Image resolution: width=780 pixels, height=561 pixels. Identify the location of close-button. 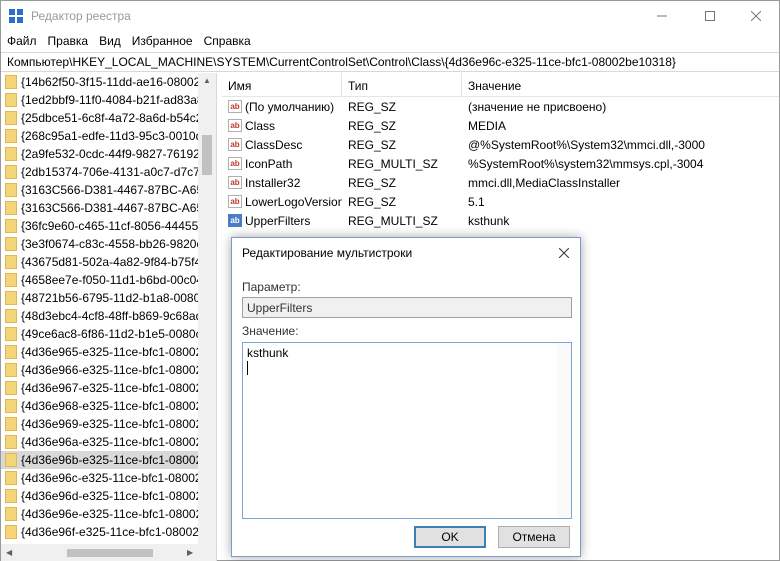
(756, 16).